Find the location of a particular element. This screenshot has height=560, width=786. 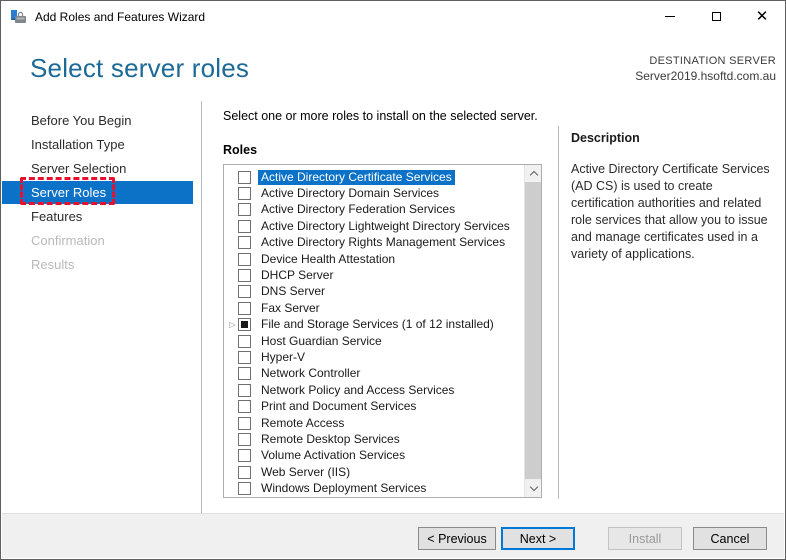

role-label: Web Server (IIS) is located at coordinates (306, 471).